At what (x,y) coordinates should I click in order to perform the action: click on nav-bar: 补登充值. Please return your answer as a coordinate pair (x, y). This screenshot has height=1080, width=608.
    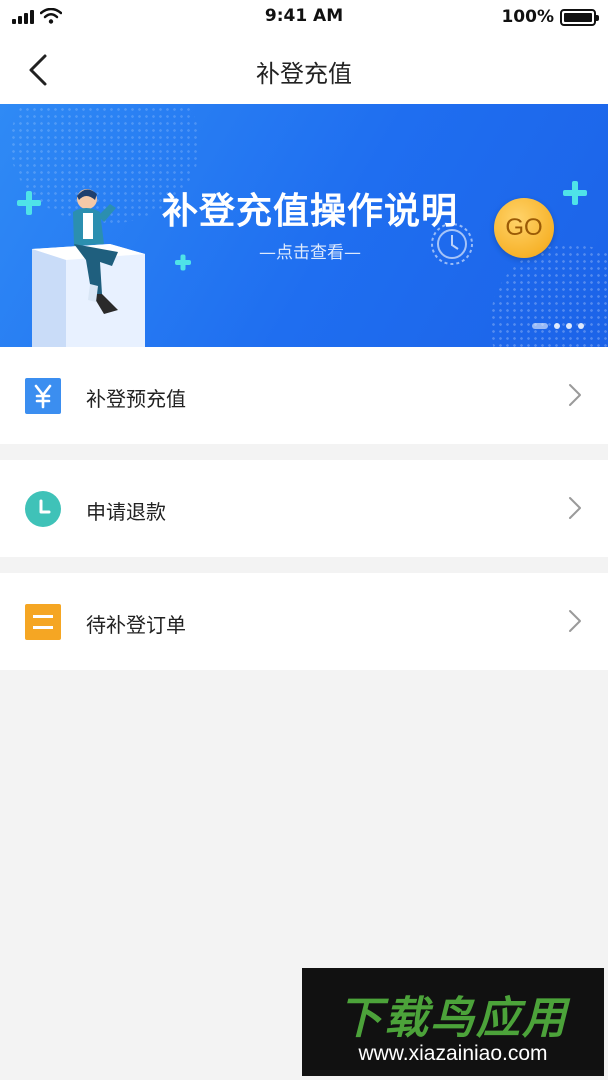
    Looking at the image, I should click on (304, 70).